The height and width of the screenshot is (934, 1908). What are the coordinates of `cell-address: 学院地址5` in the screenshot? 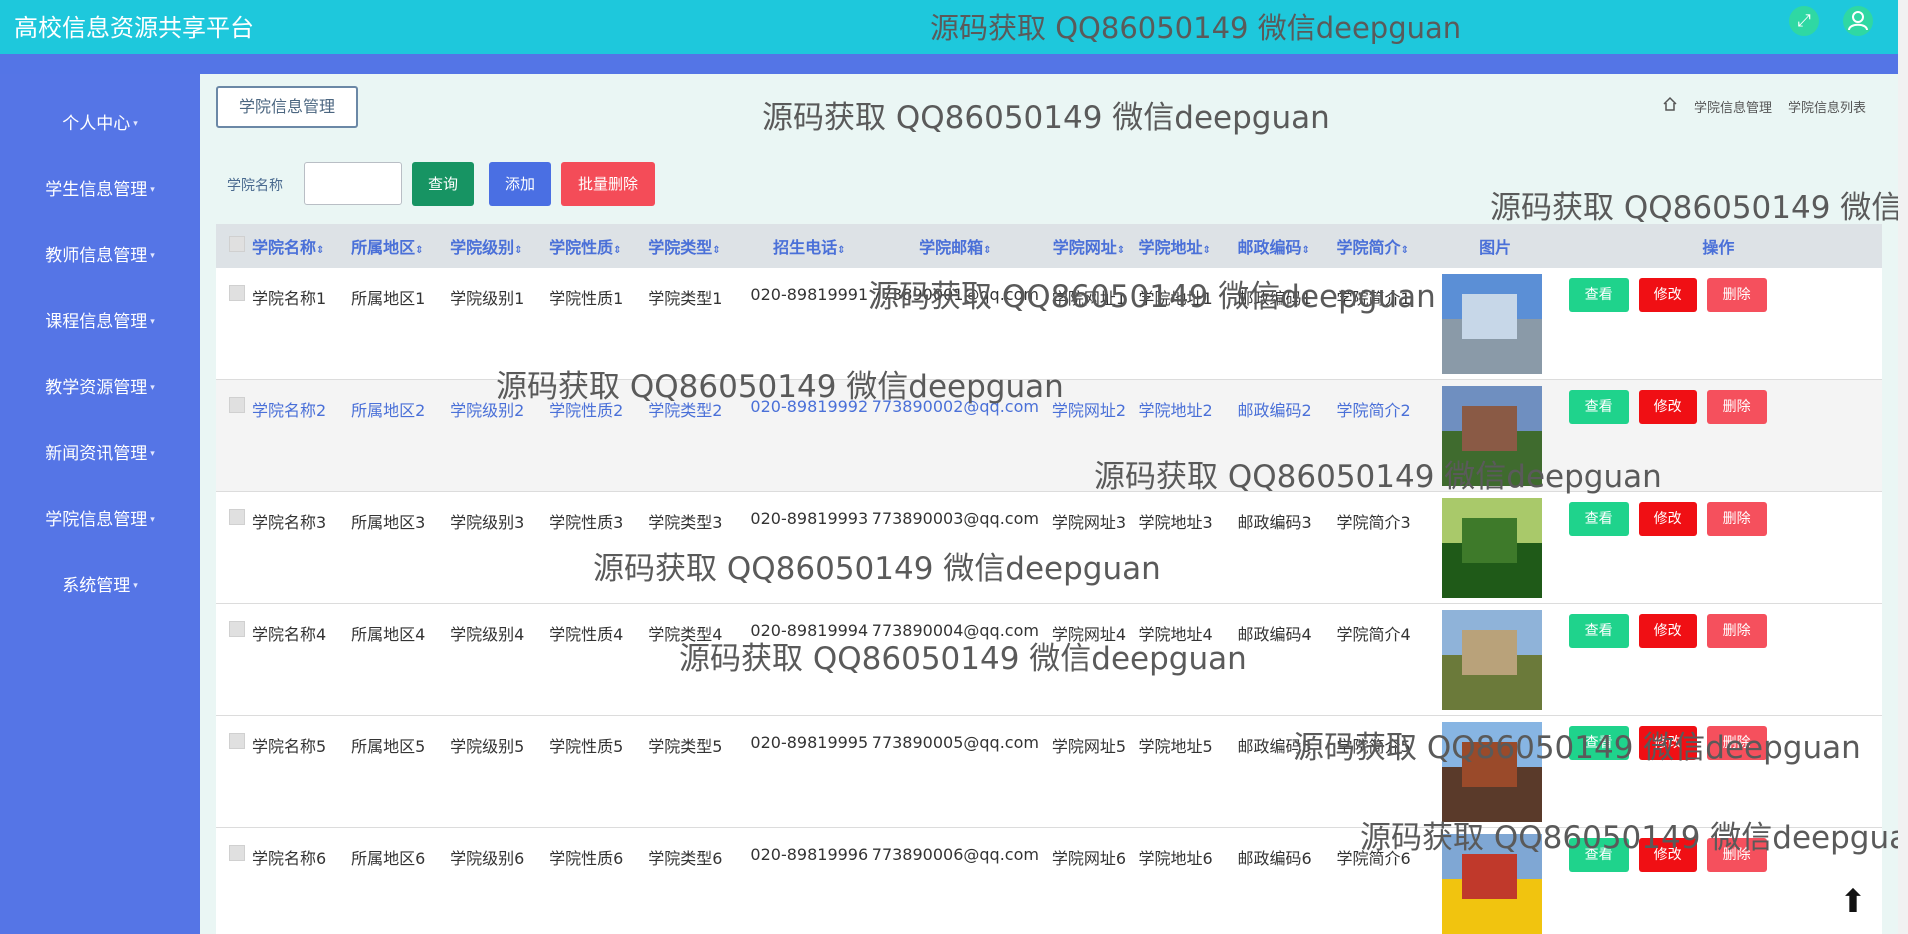 It's located at (1188, 771).